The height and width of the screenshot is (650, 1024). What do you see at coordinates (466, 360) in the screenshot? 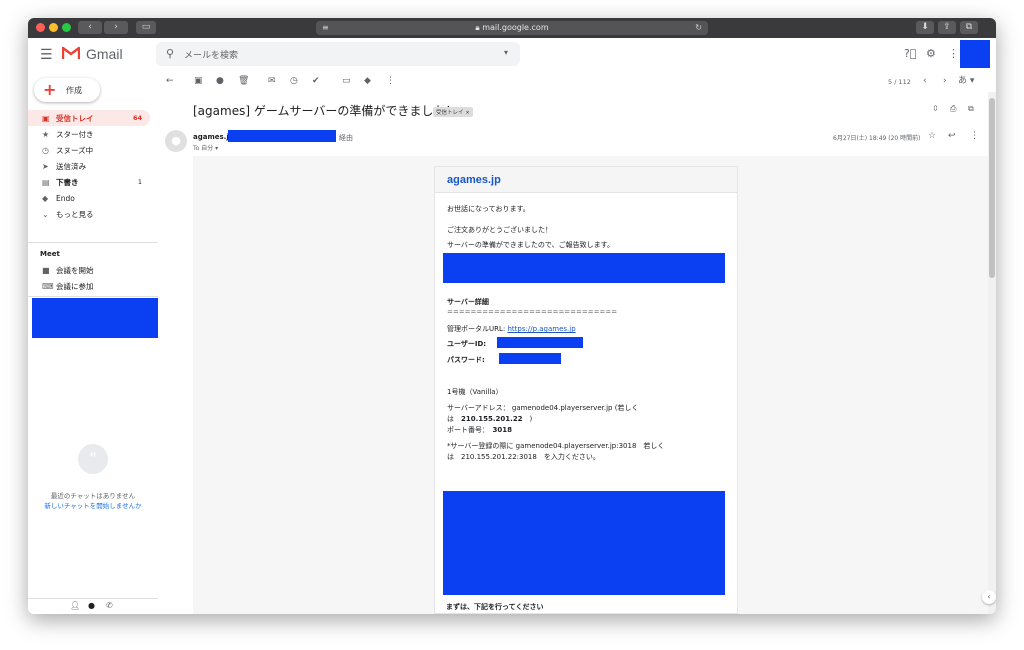
I see `password-label: パスワード:` at bounding box center [466, 360].